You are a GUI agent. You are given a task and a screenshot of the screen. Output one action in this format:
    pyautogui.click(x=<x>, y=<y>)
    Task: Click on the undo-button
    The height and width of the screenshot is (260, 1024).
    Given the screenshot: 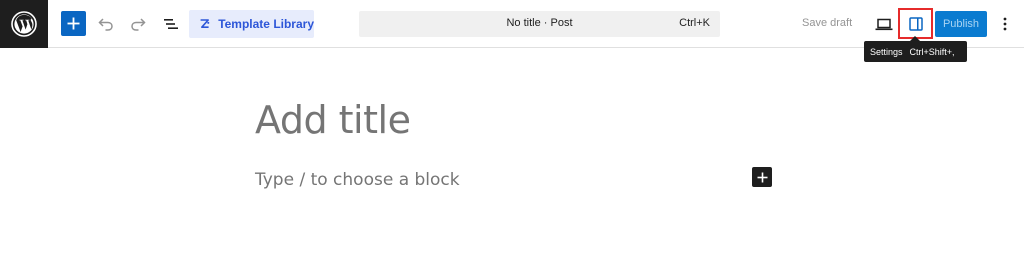 What is the action you would take?
    pyautogui.click(x=106, y=24)
    